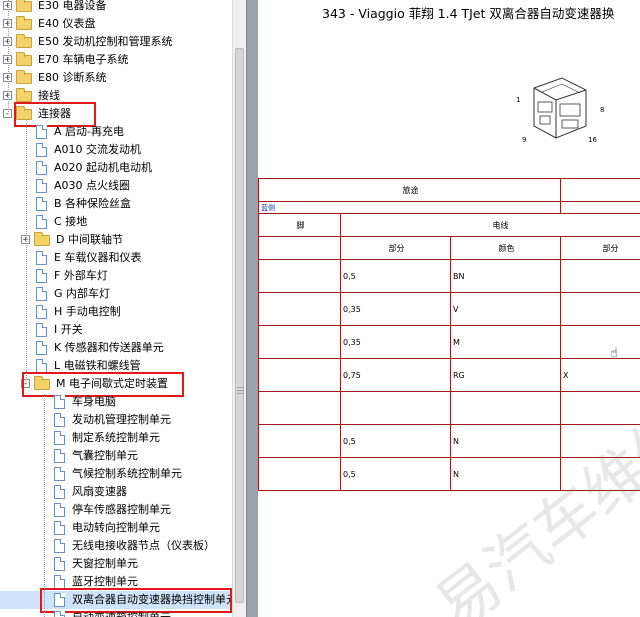 This screenshot has width=640, height=617. I want to click on tree-item: A030 点火线圈, so click(116, 186).